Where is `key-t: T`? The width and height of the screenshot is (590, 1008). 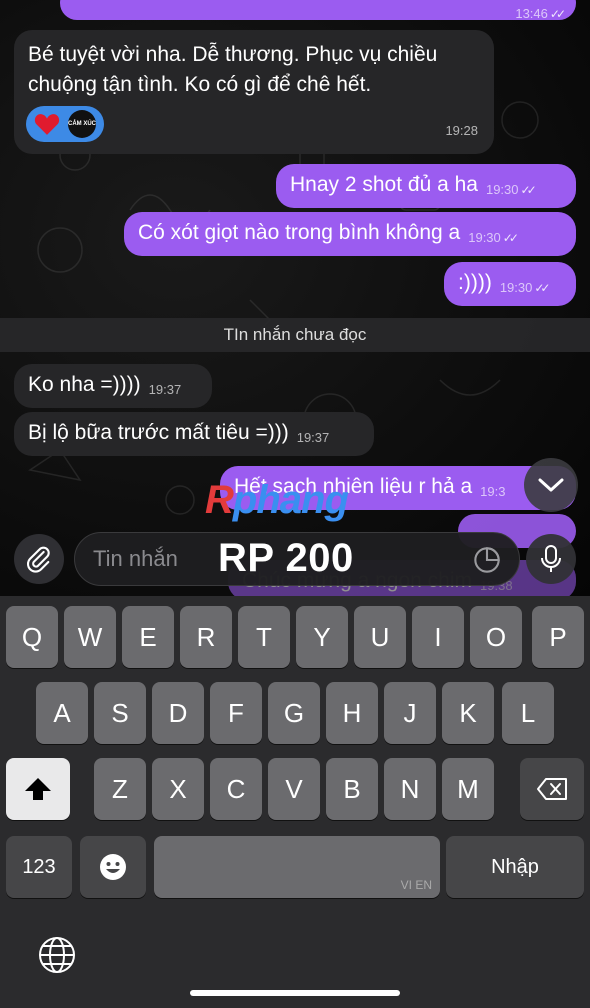
key-t: T is located at coordinates (264, 637).